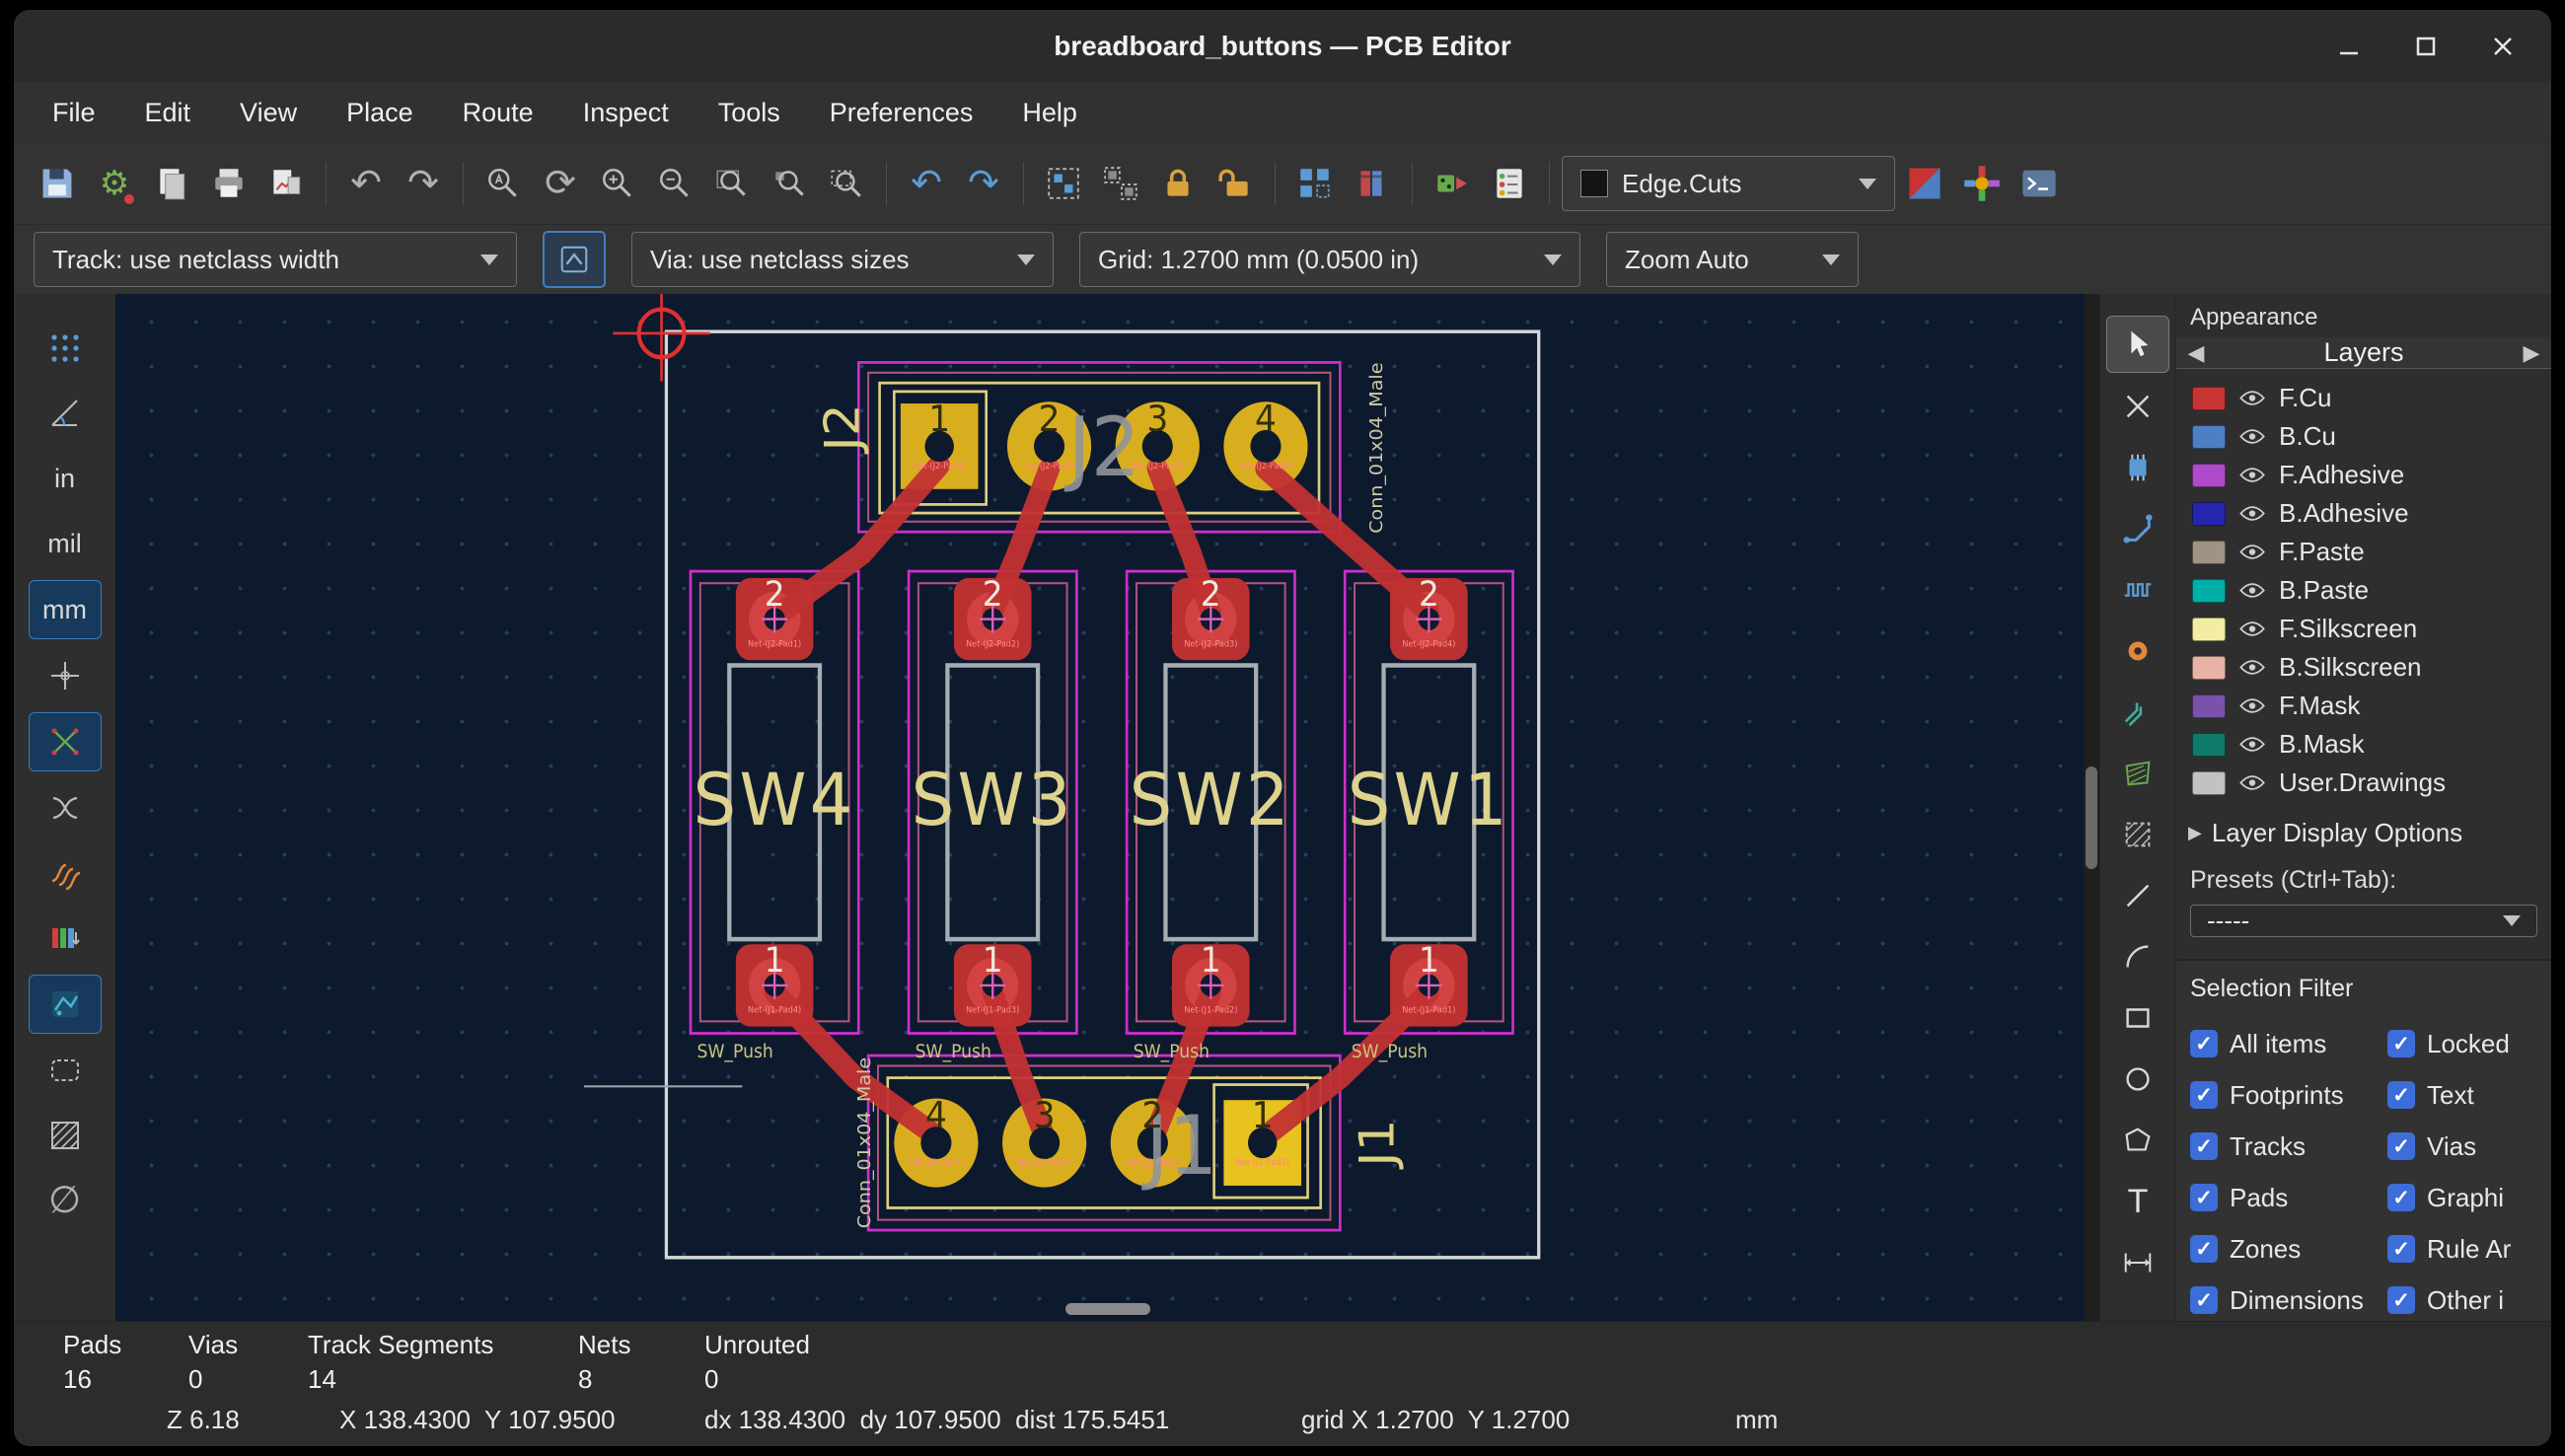 The image size is (2565, 1456). Describe the element at coordinates (674, 183) in the screenshot. I see `zoom-out-button` at that location.